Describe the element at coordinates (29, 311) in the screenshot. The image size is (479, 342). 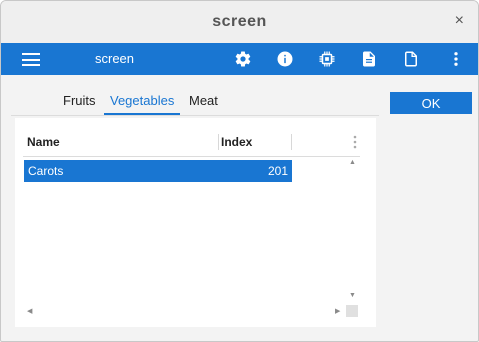
I see `scroll-left-icon: ◀` at that location.